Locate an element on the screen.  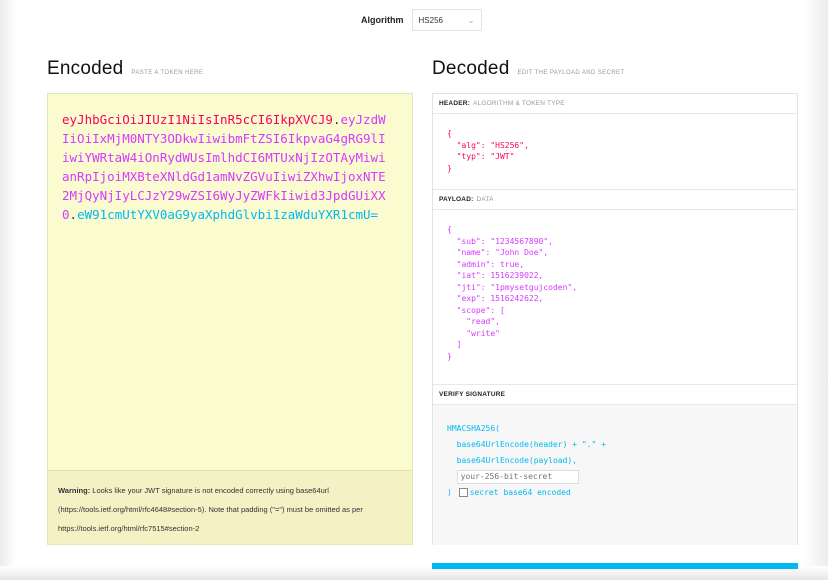
payload-section-title: PAYLOAD: DATA is located at coordinates (615, 200).